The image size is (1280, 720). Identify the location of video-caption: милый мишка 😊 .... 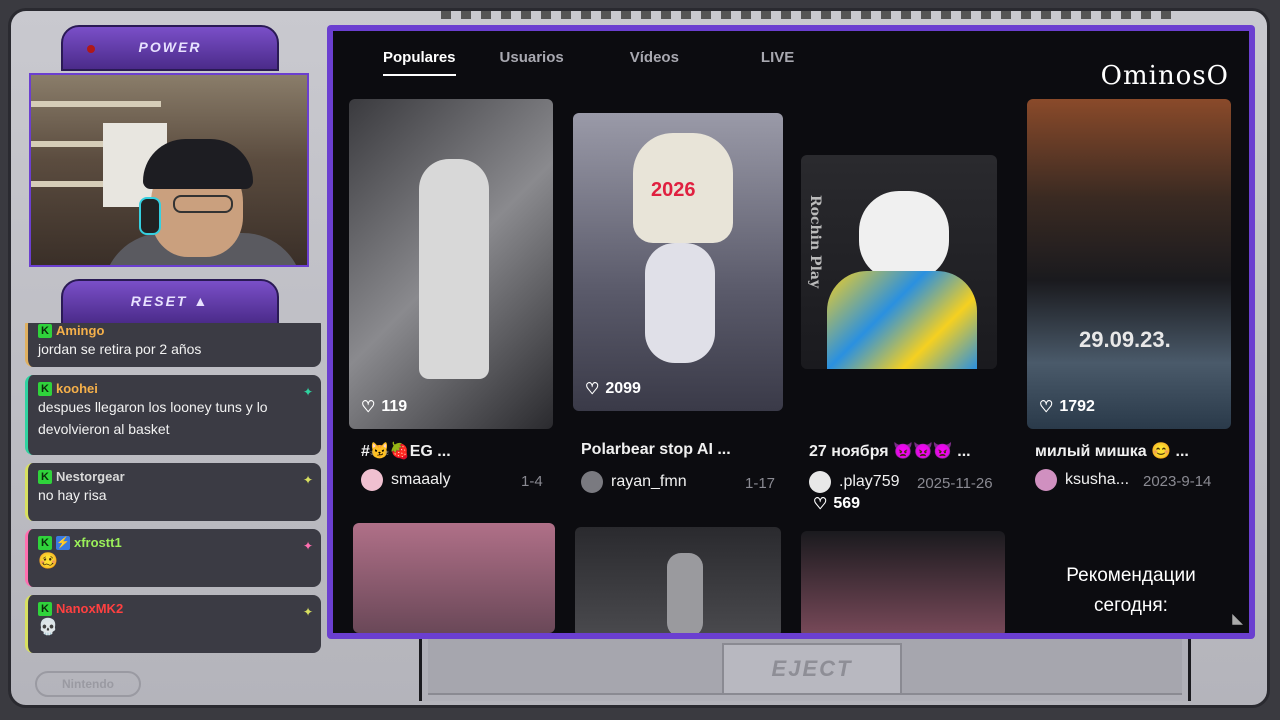
(1133, 451).